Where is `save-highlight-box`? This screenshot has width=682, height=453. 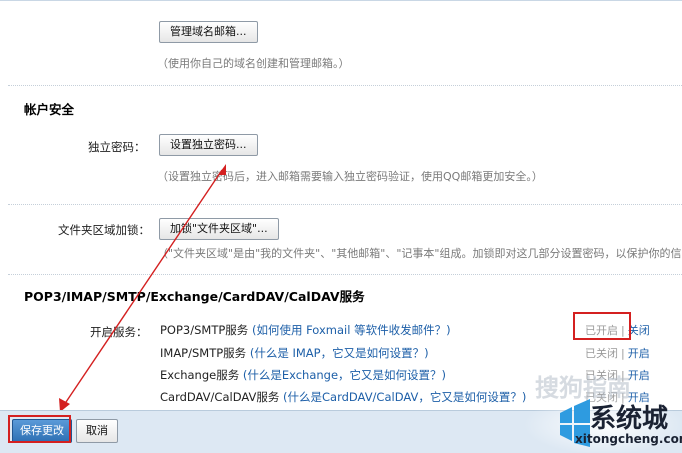 save-highlight-box is located at coordinates (39, 429).